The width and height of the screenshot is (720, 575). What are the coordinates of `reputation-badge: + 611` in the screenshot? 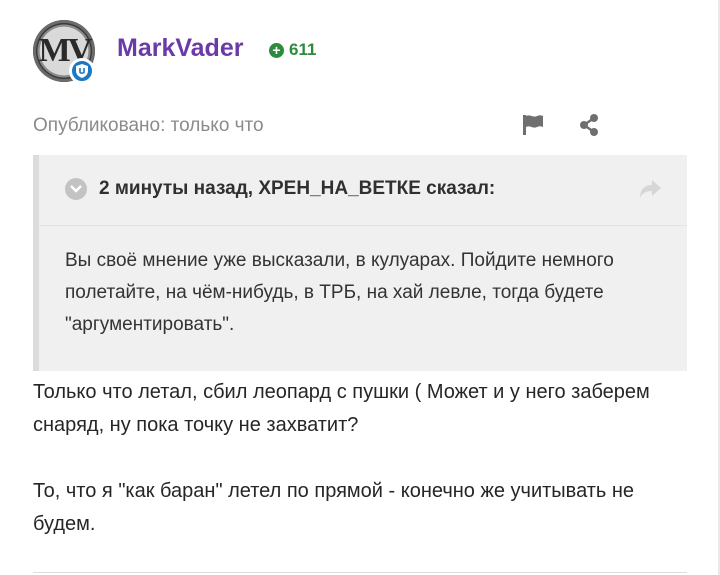 It's located at (292, 50).